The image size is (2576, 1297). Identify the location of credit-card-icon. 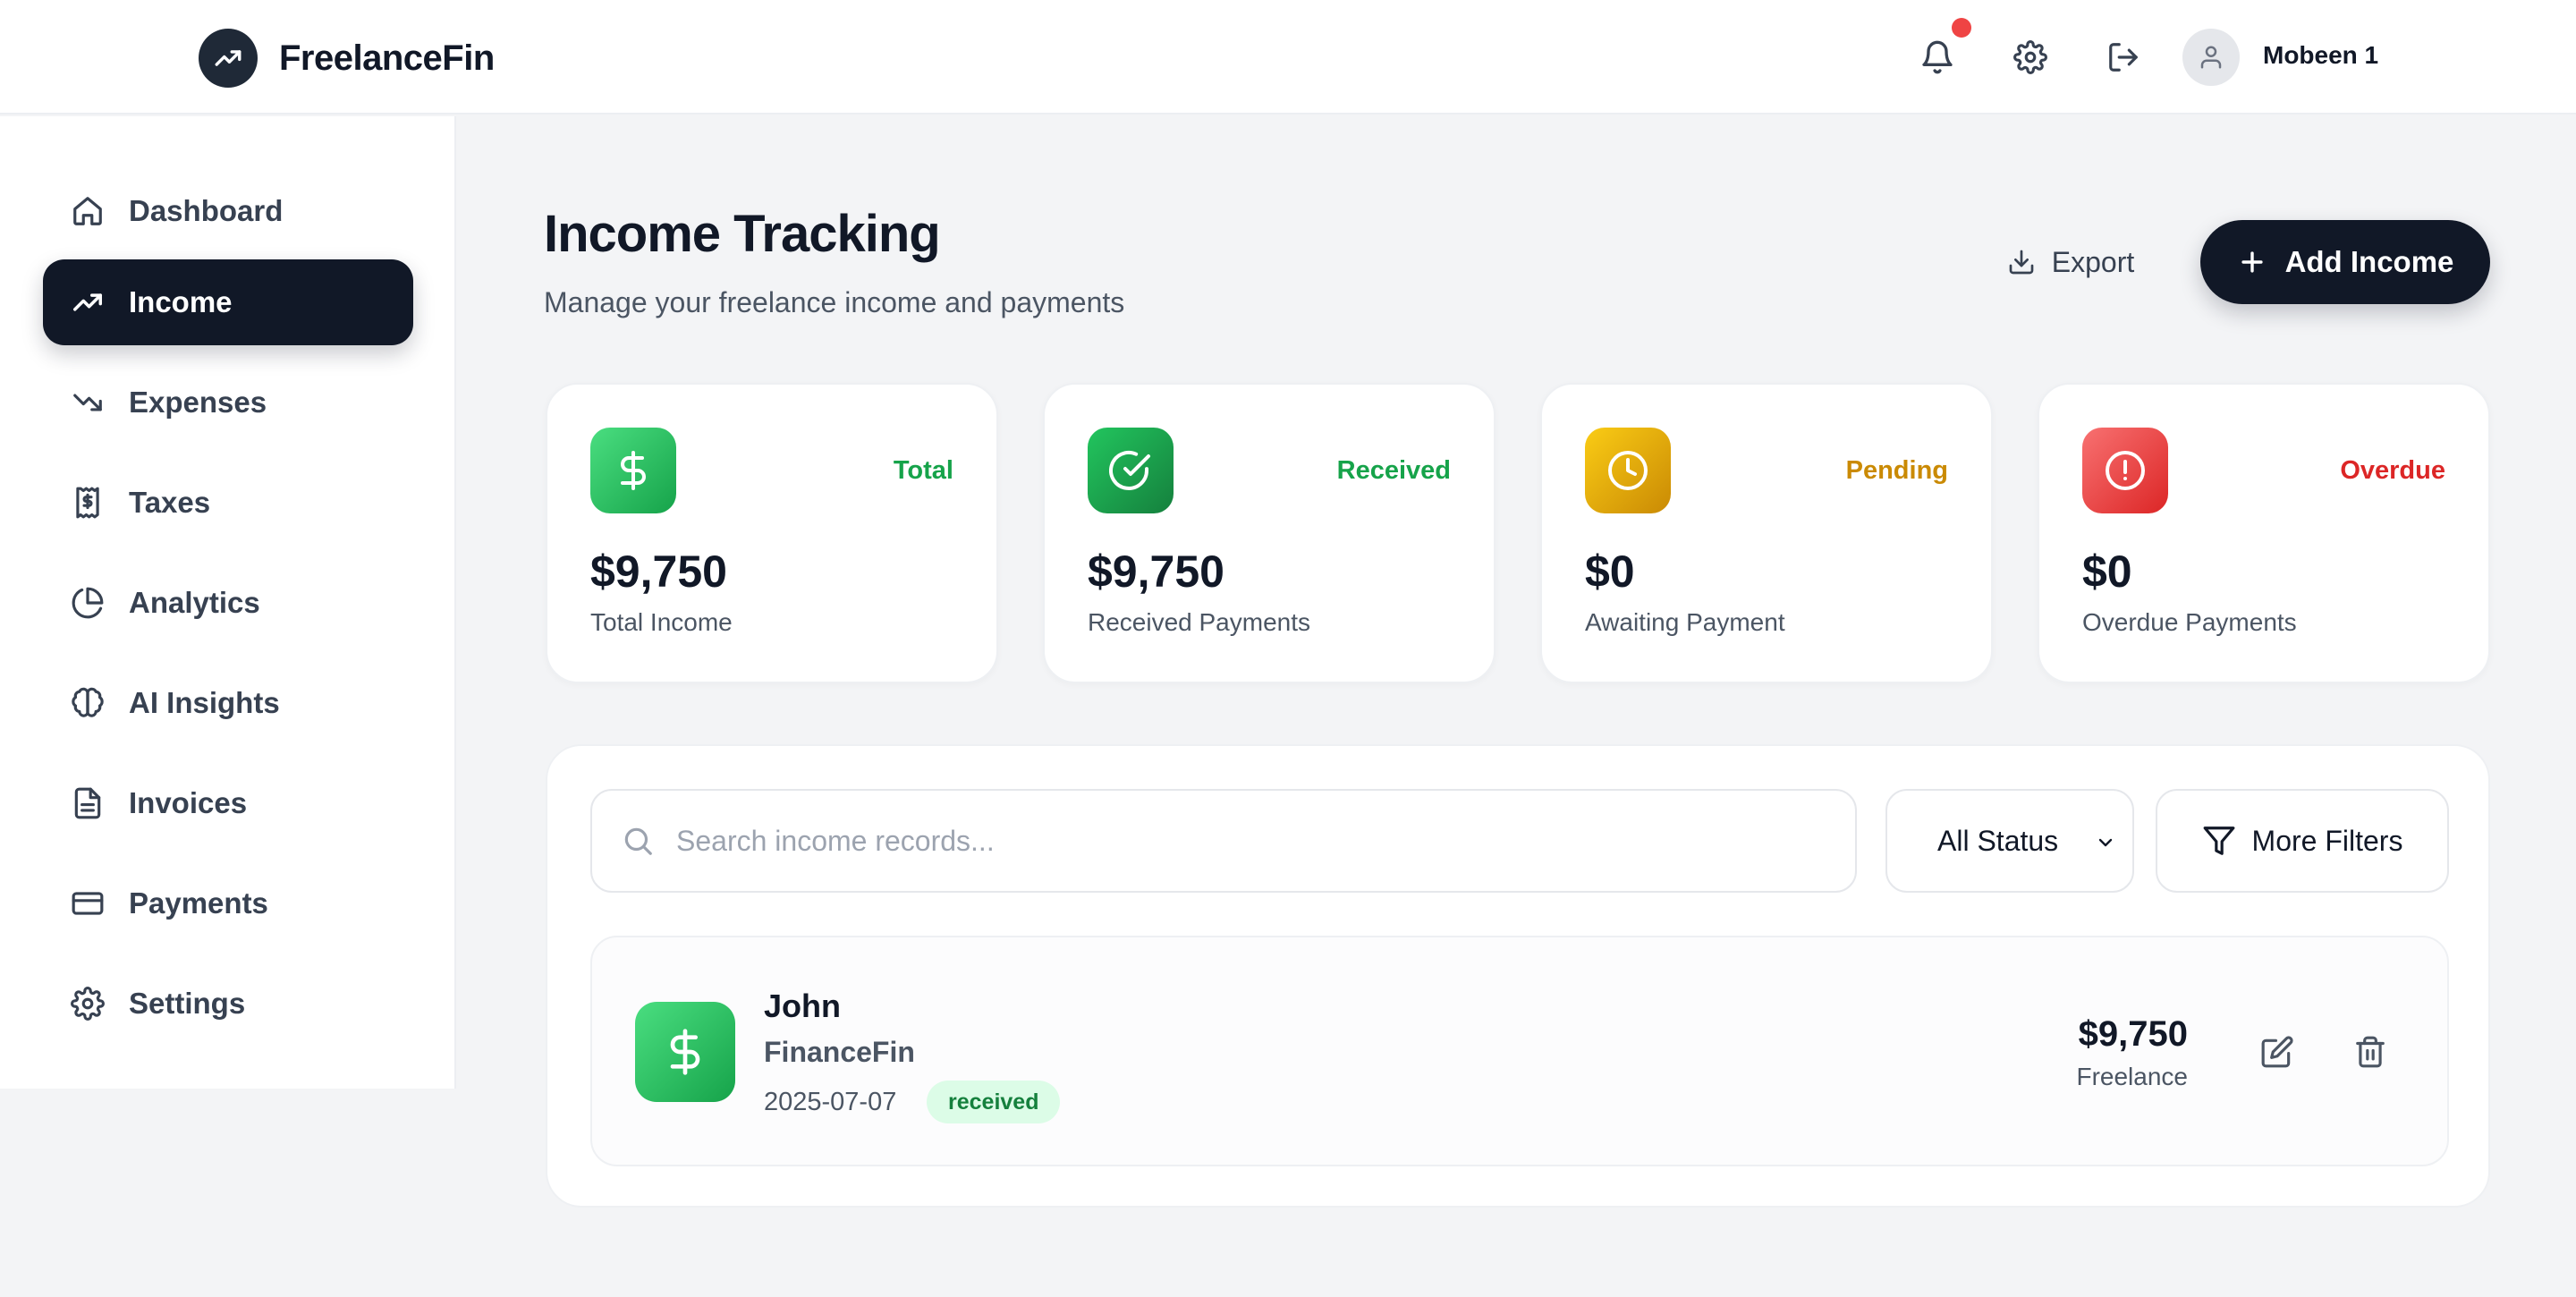
(88, 903).